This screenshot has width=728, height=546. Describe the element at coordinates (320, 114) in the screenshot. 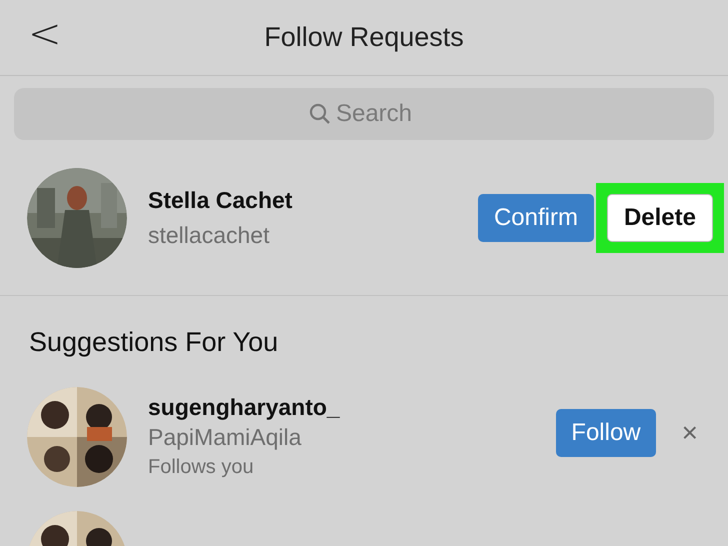

I see `search-icon` at that location.